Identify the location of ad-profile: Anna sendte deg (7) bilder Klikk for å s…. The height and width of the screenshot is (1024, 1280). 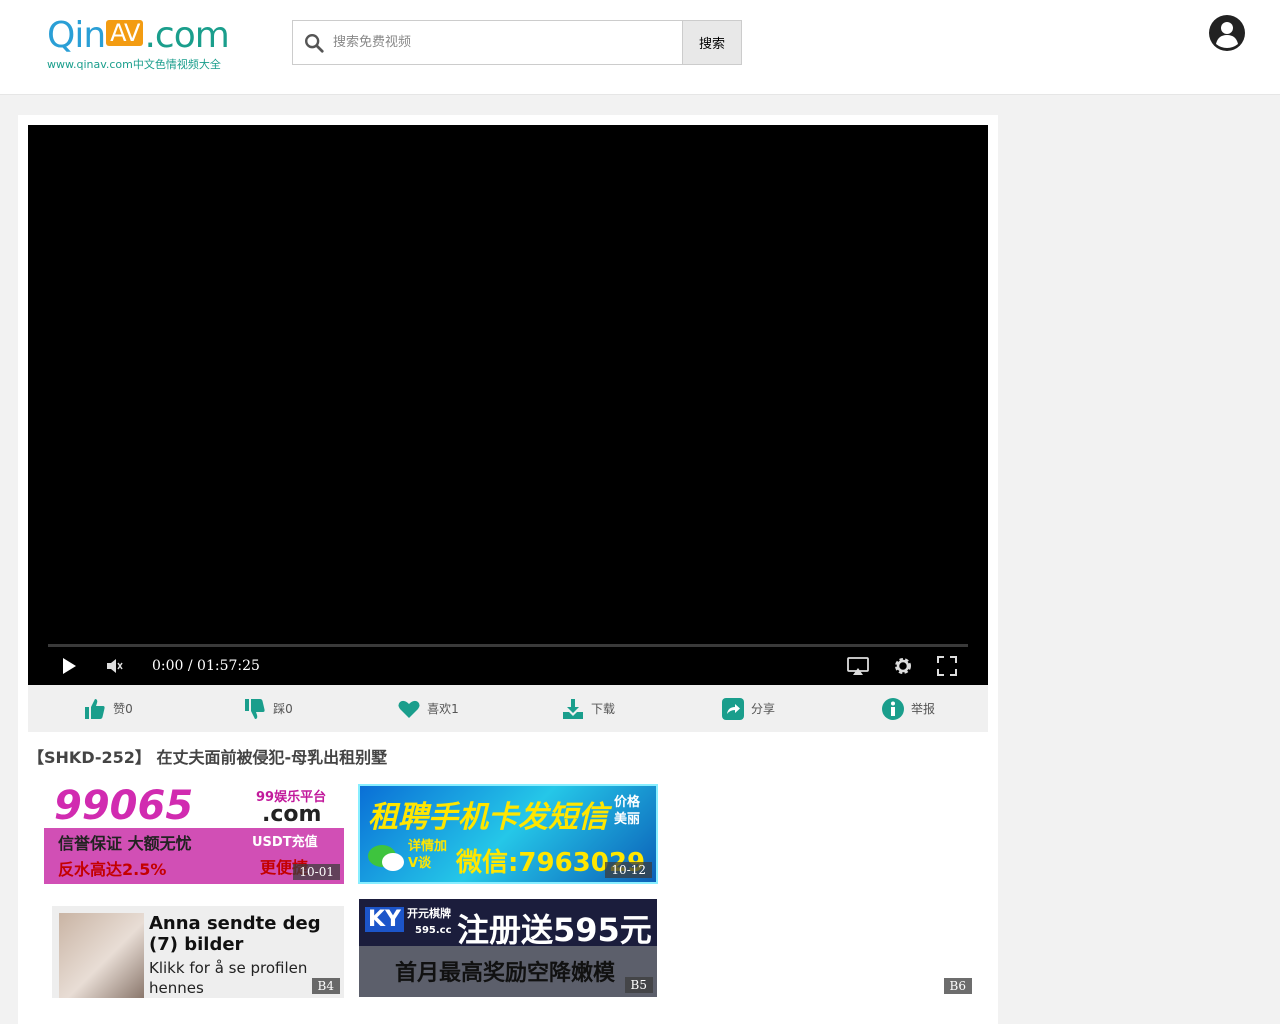
(198, 952).